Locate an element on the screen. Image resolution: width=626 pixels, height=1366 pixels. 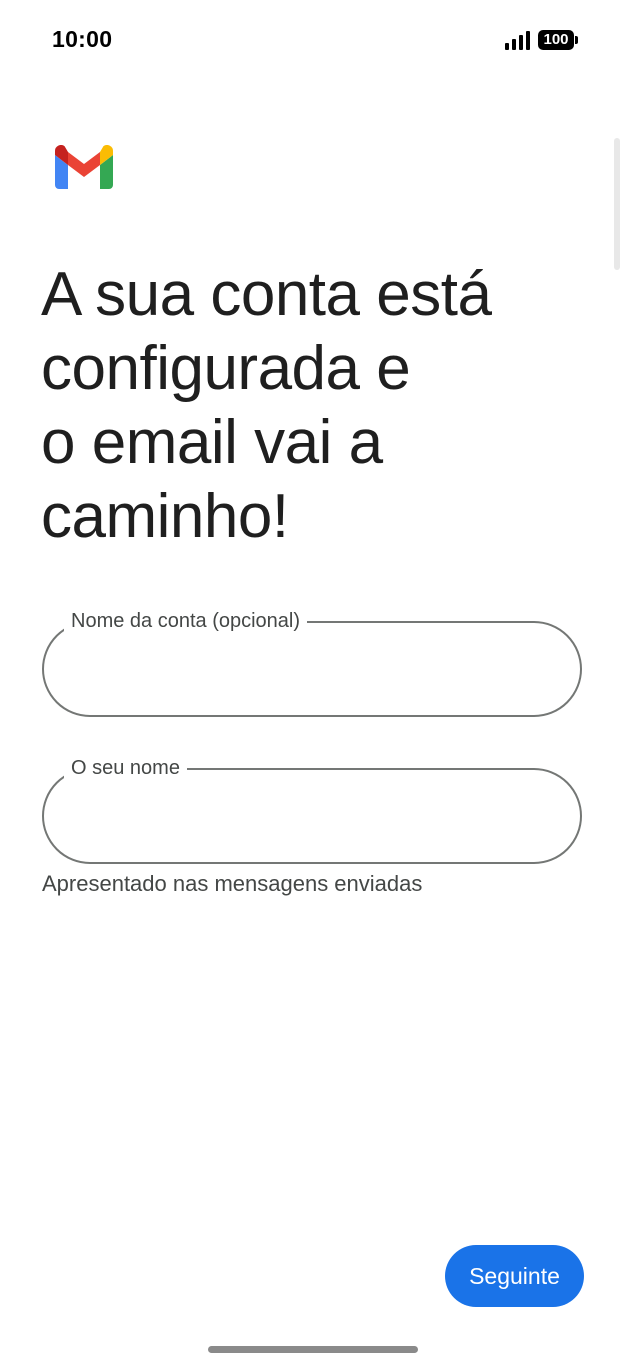
status-time: 10:00 is located at coordinates (82, 39).